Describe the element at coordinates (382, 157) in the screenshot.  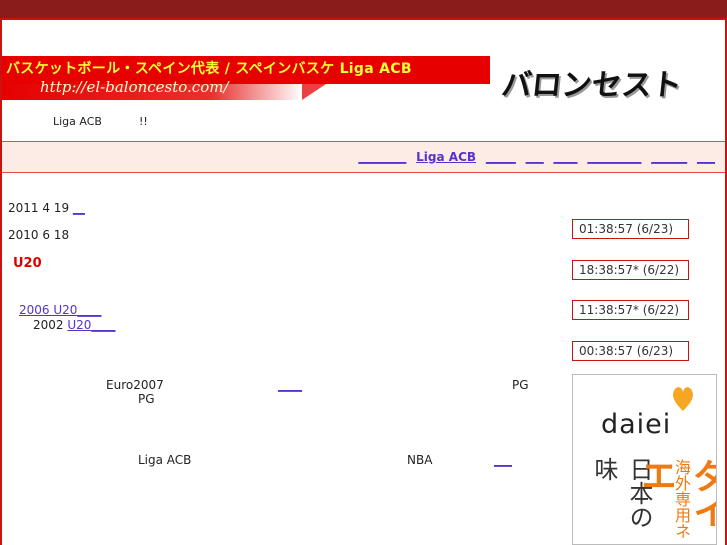
I see `nav-link-1: ________` at that location.